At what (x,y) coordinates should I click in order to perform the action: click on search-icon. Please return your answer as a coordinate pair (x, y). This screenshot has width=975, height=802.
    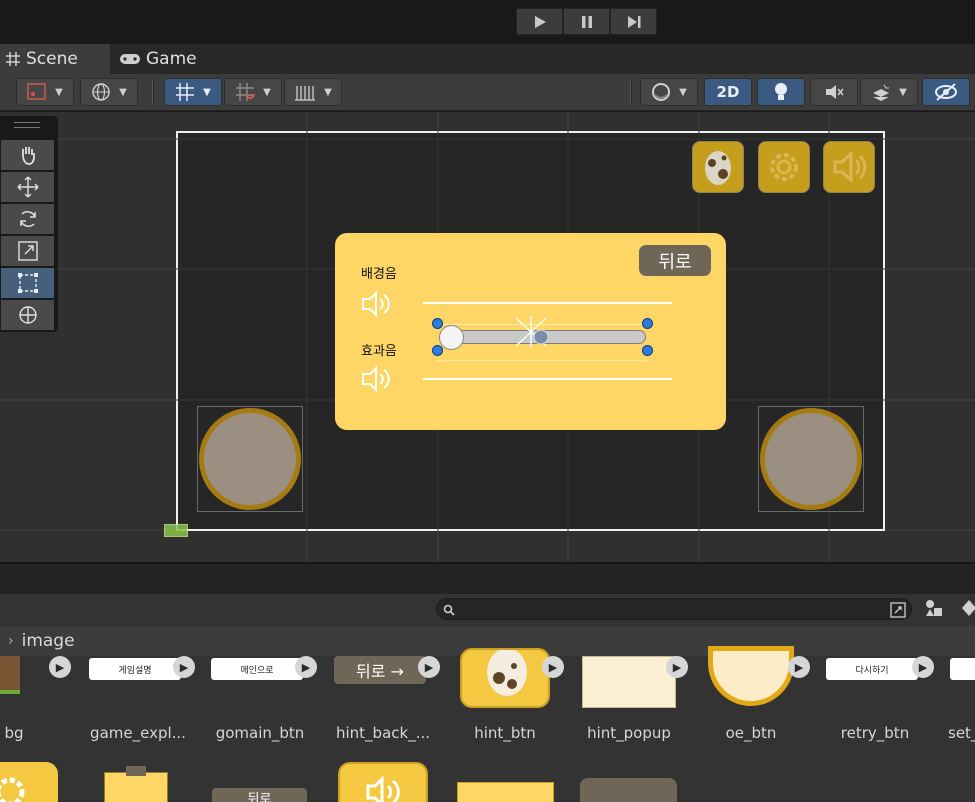
    Looking at the image, I should click on (449, 610).